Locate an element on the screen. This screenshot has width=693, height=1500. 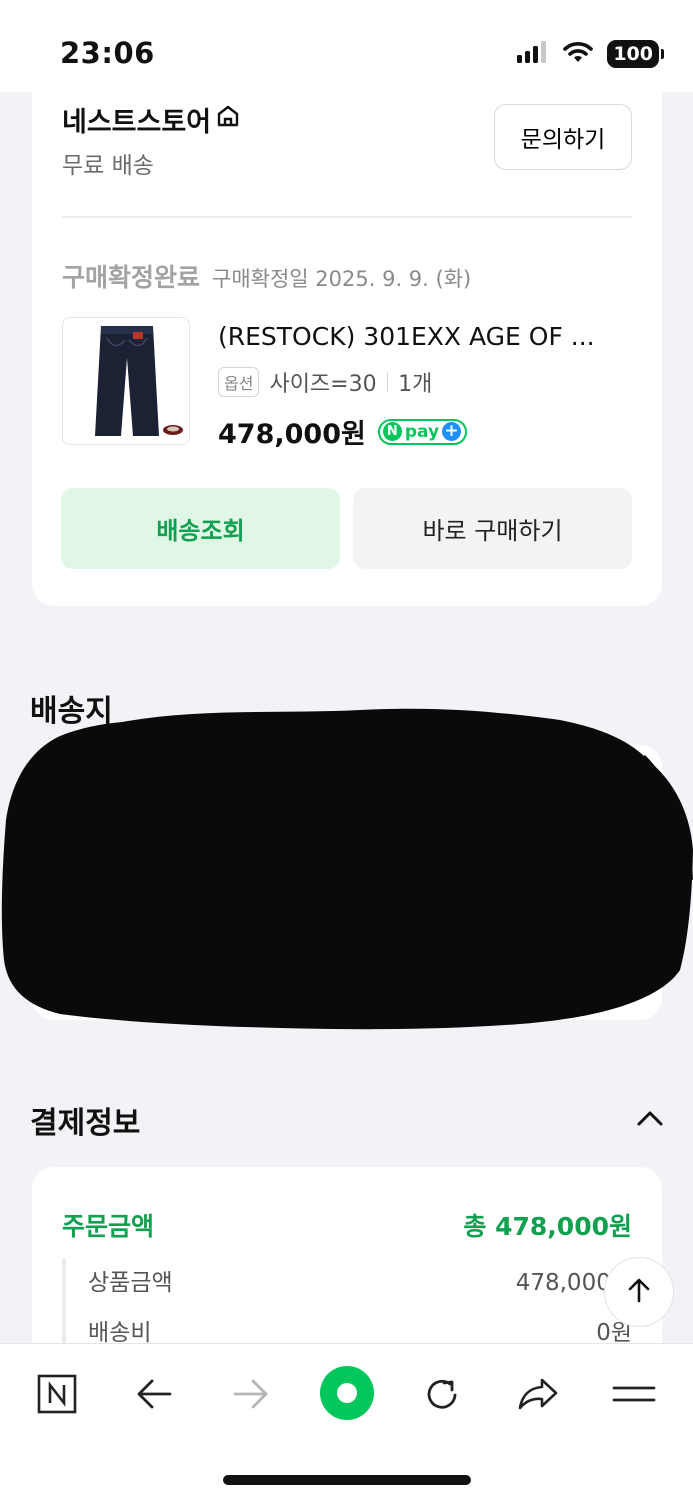
arrow-left-icon is located at coordinates (154, 1394).